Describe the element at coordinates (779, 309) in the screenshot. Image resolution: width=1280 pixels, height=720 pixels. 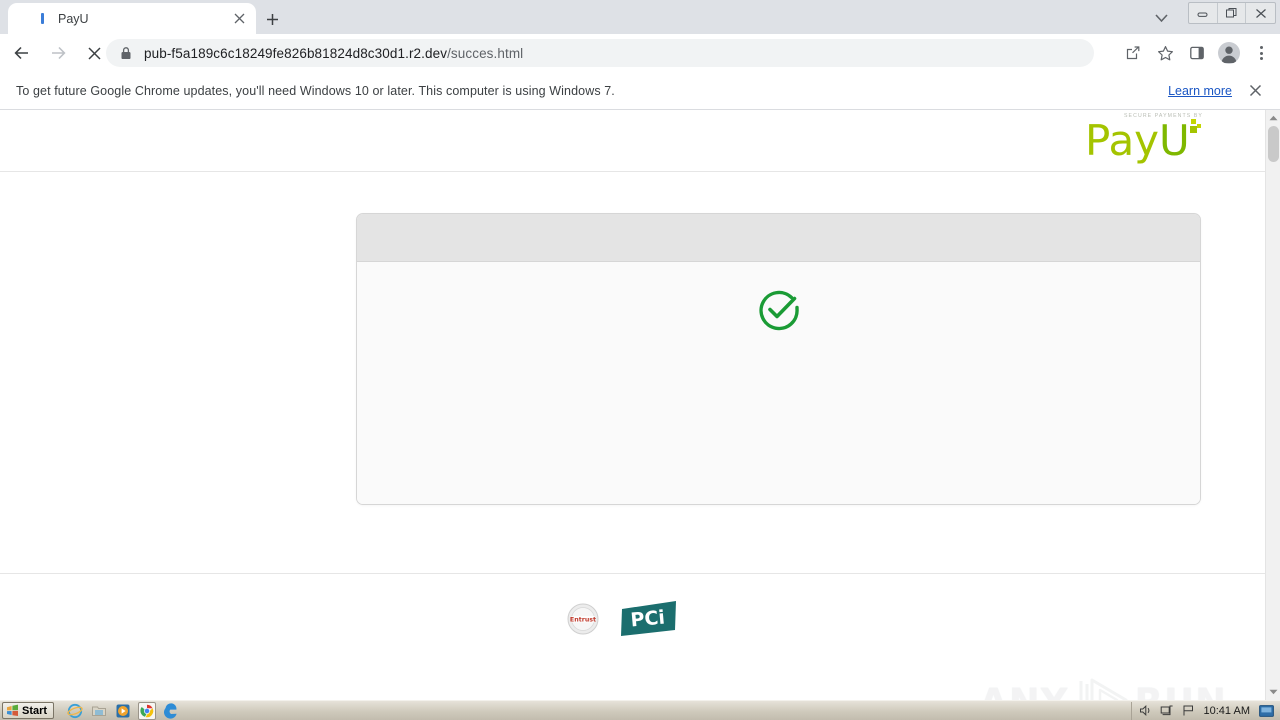
I see `success-check-icon` at that location.